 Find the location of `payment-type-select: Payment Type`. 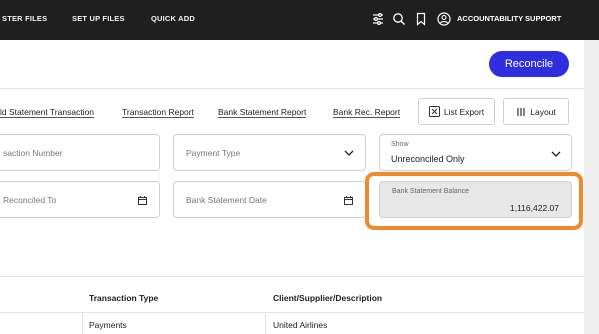

payment-type-select: Payment Type is located at coordinates (269, 152).